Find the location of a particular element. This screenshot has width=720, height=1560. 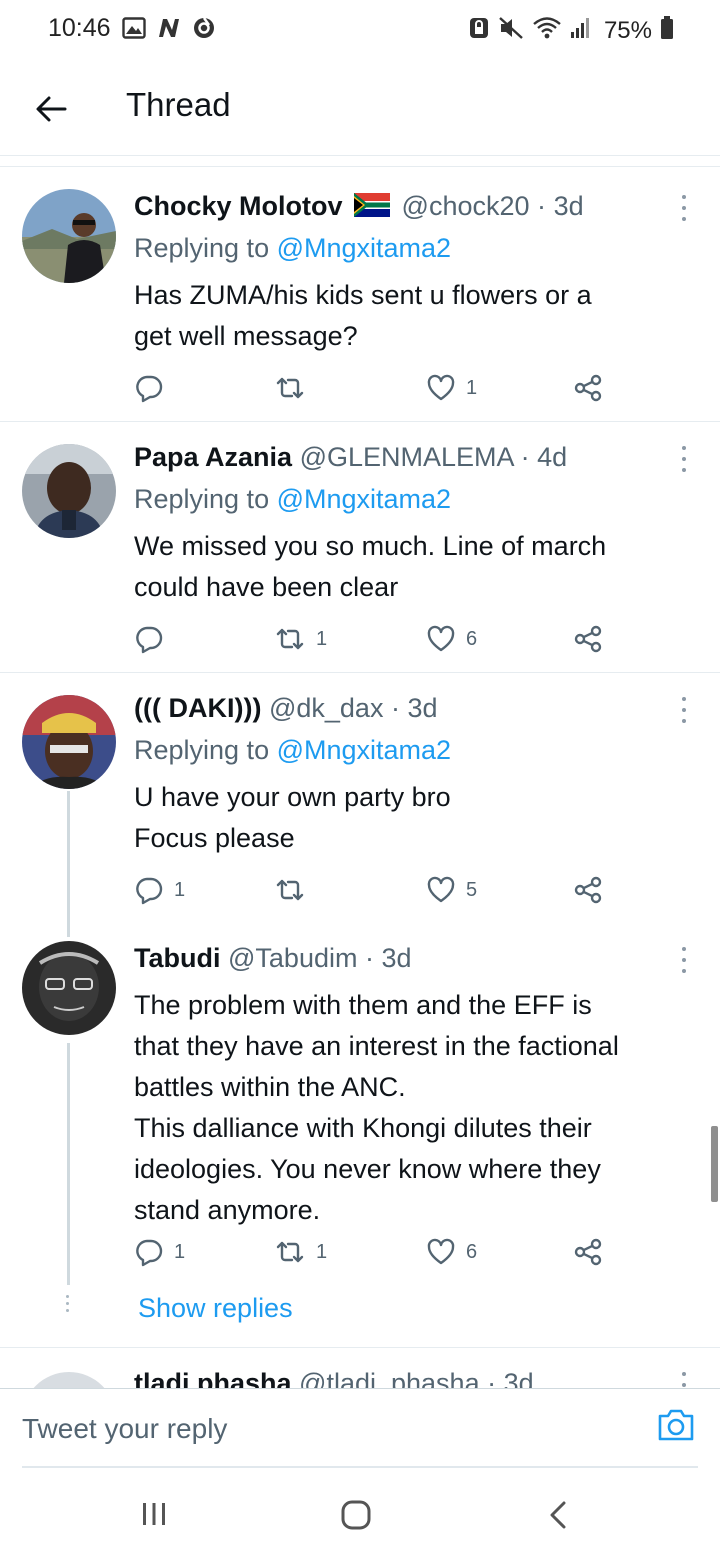

tweet-header: tladi phasha @tladi_phasha · 3d is located at coordinates (397, 1378).